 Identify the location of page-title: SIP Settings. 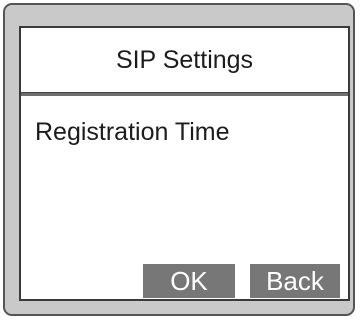
(184, 59).